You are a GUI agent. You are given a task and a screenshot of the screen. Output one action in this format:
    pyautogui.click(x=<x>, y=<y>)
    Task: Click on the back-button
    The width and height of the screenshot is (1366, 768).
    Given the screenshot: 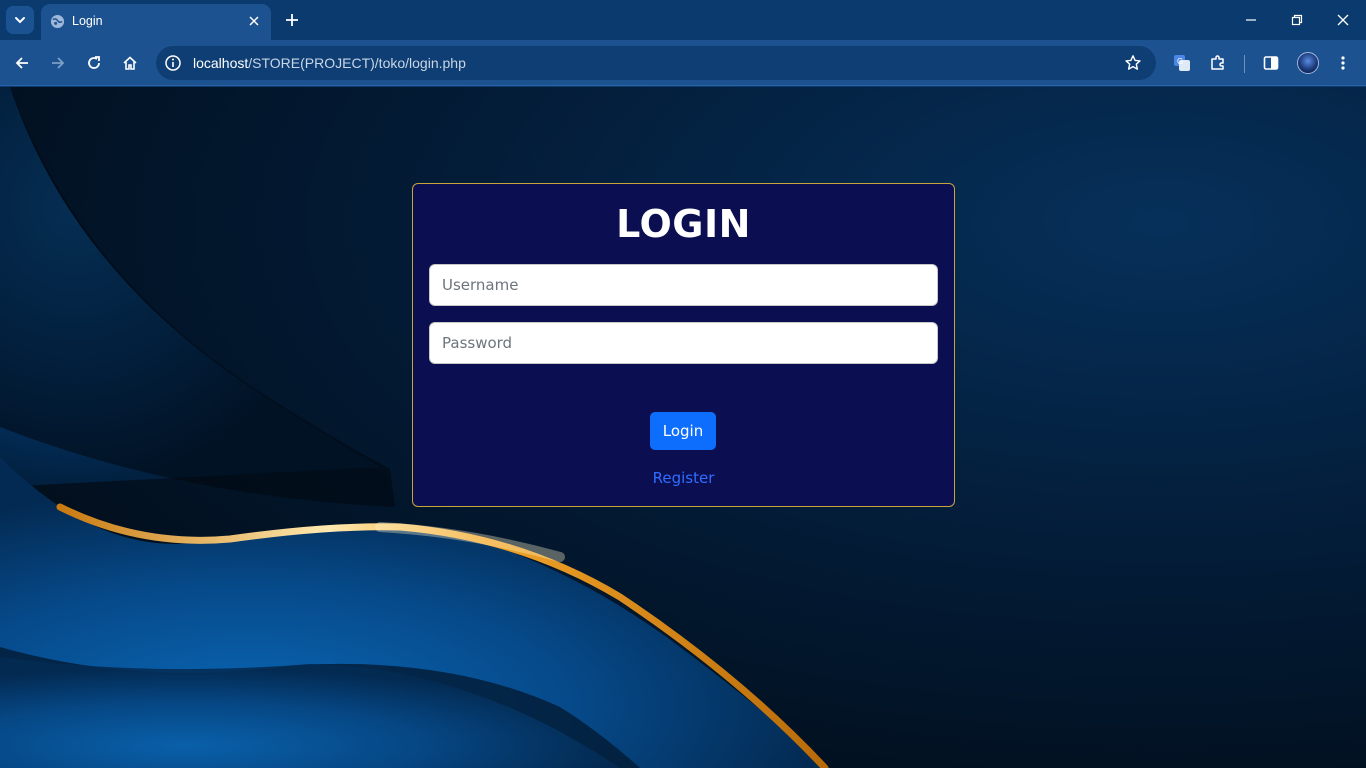 What is the action you would take?
    pyautogui.click(x=22, y=63)
    